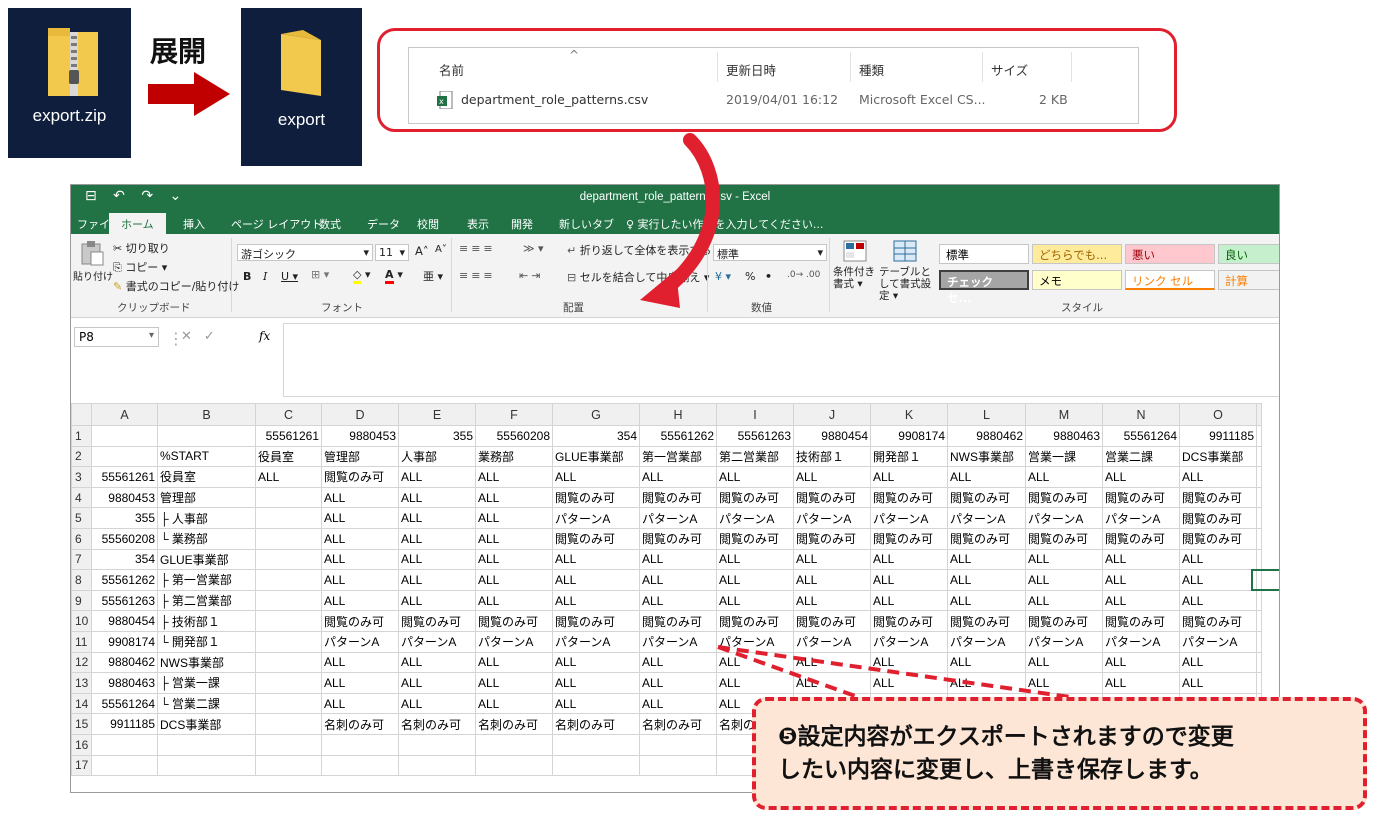 The height and width of the screenshot is (817, 1379). Describe the element at coordinates (751, 69) in the screenshot. I see `column-header-modified: 更新日時` at that location.